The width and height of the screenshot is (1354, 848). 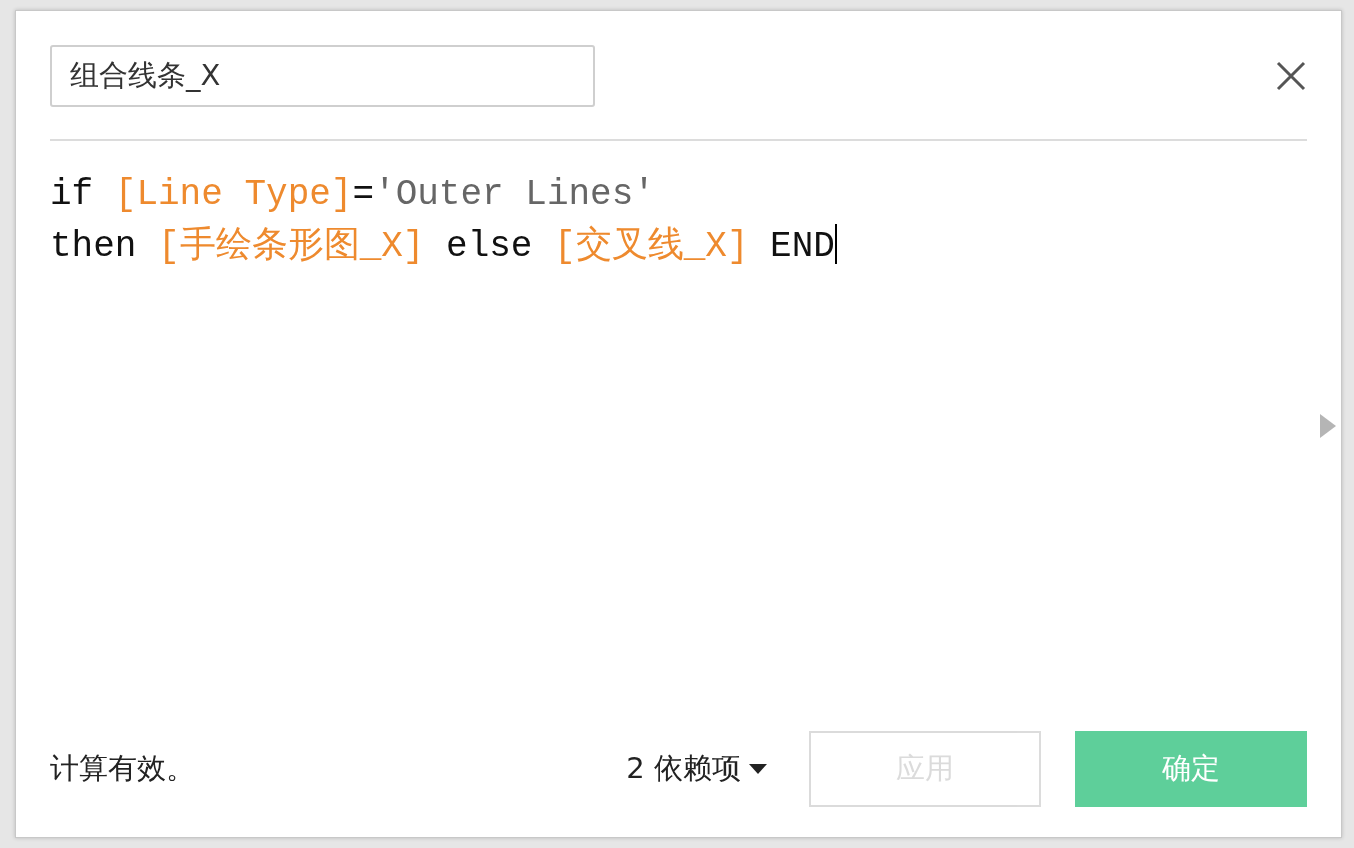 I want to click on close-icon, so click(x=1291, y=76).